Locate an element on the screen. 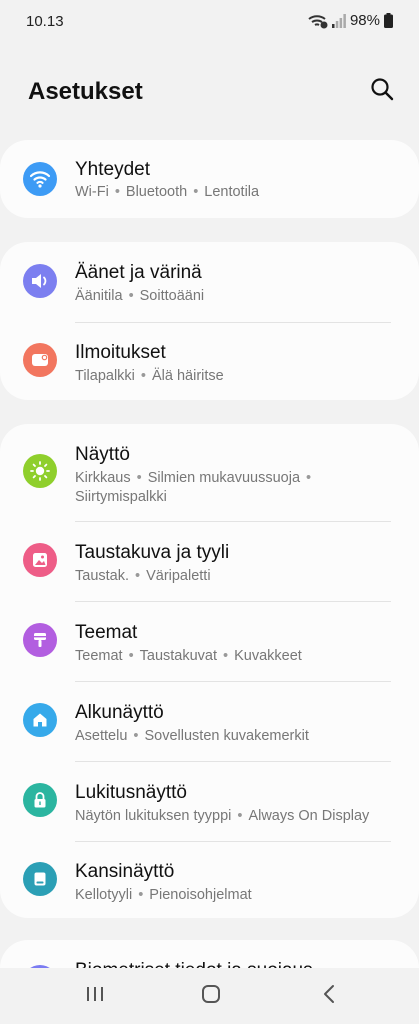 The image size is (419, 1024). item-subtitle: Äänitila • Soittoääni is located at coordinates (140, 296).